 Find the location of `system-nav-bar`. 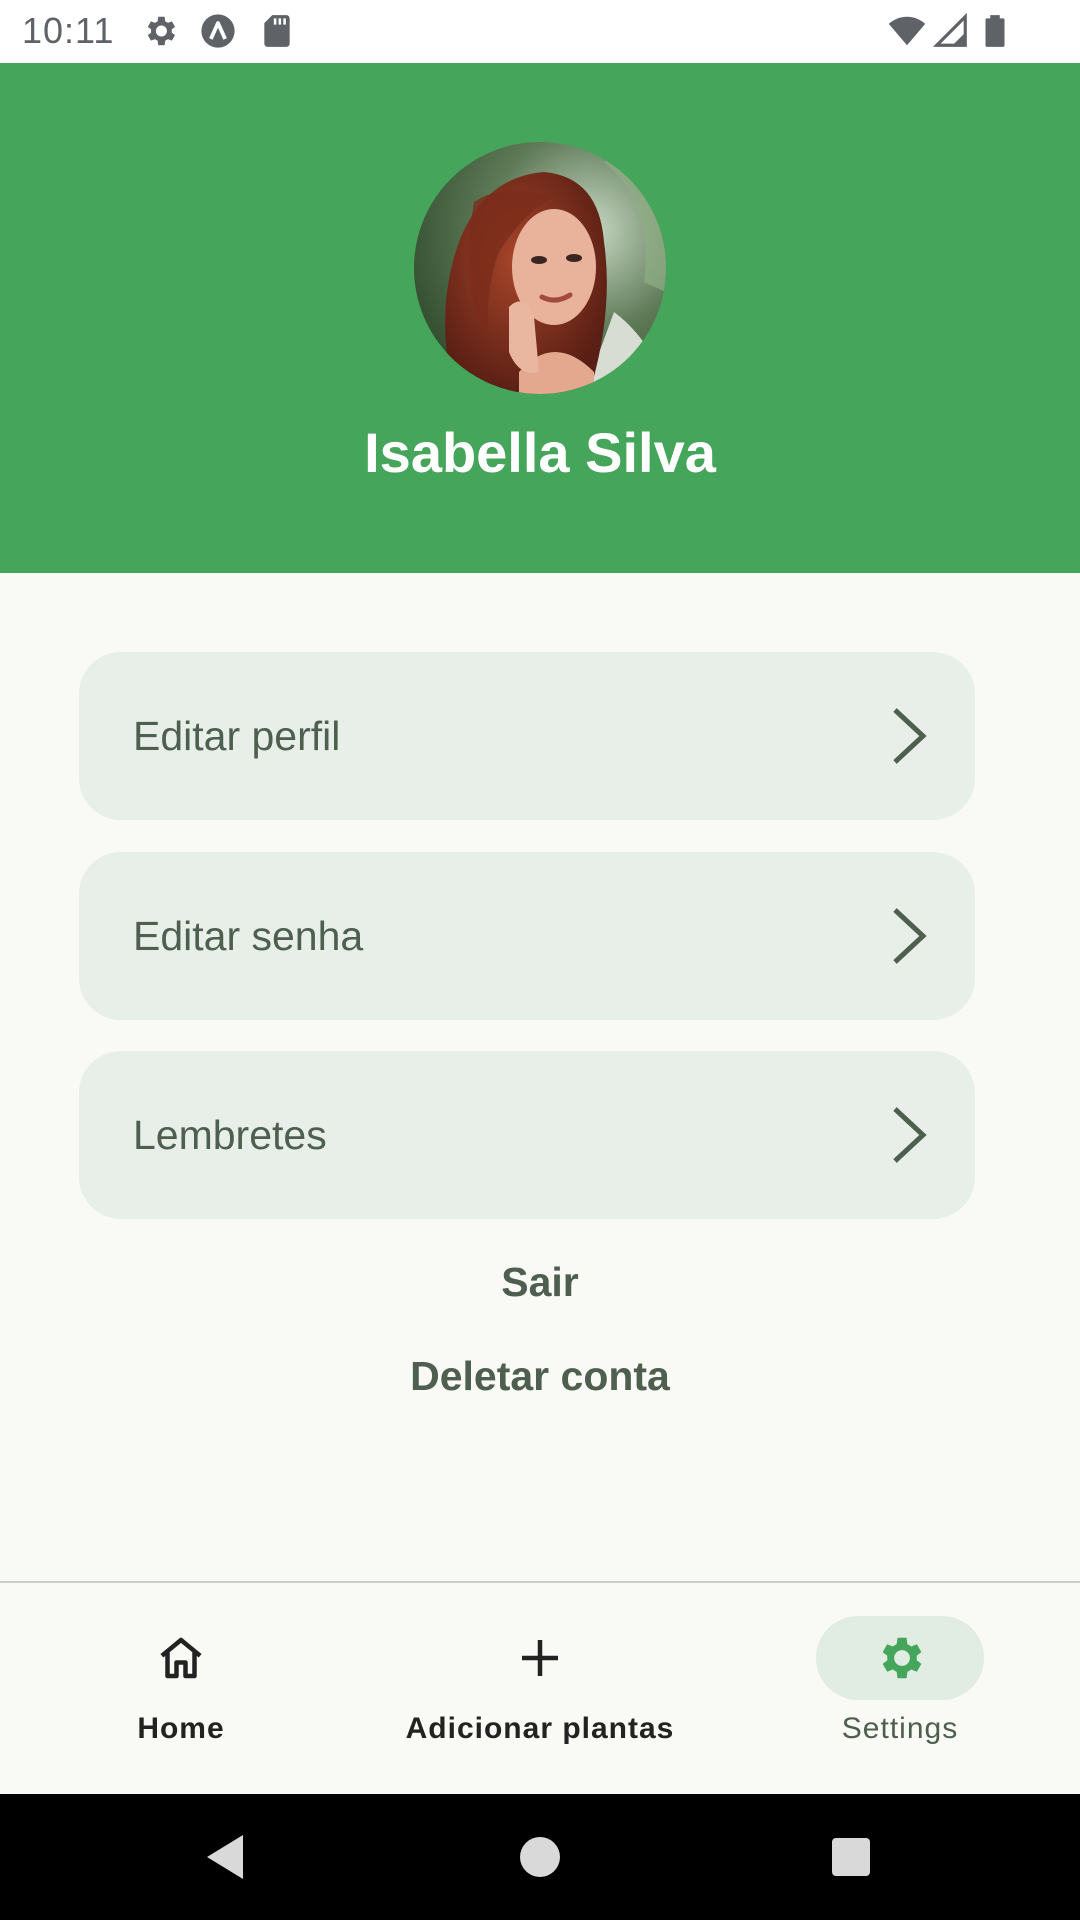

system-nav-bar is located at coordinates (540, 1857).